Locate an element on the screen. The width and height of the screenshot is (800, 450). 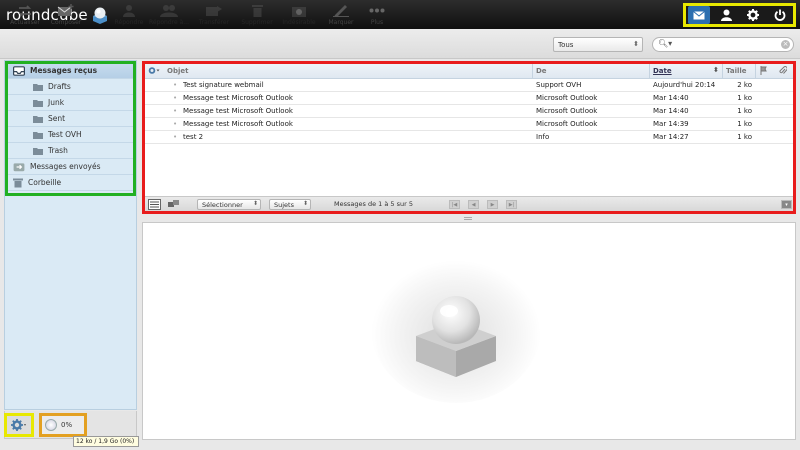
list-view-icon is located at coordinates (154, 205).